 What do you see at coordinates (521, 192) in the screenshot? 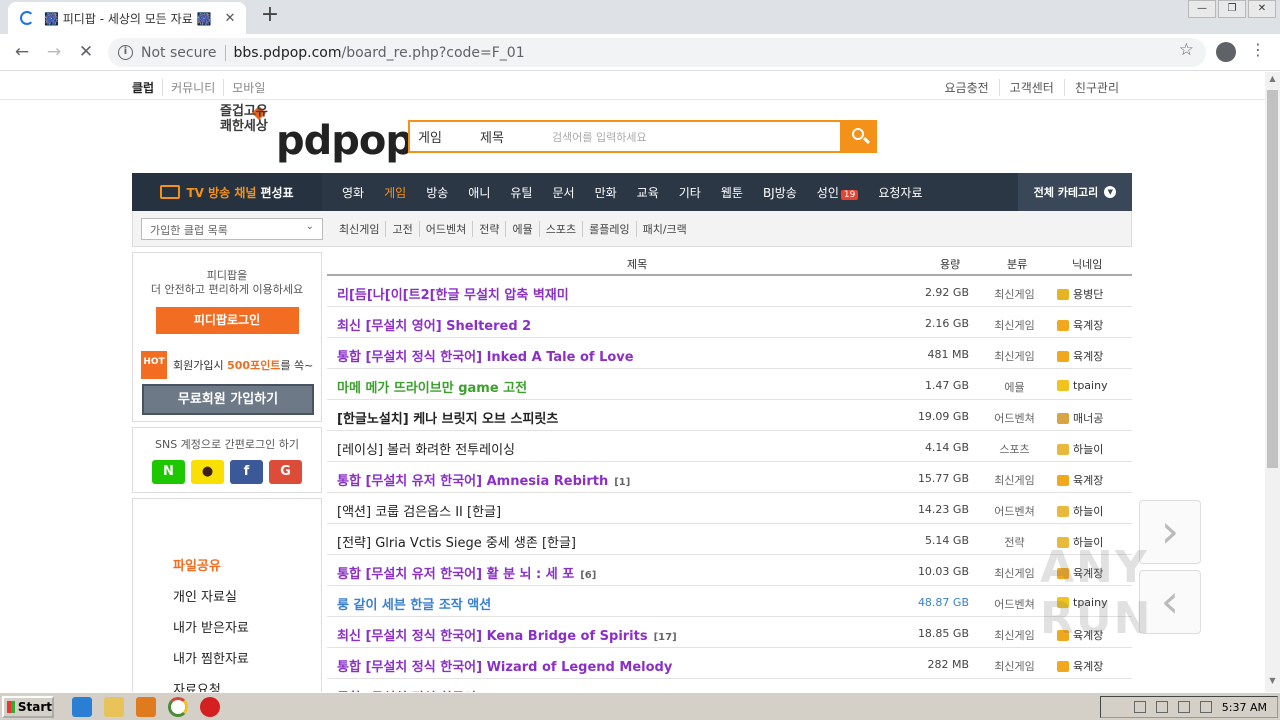
I see `nav-utility: 유틸` at bounding box center [521, 192].